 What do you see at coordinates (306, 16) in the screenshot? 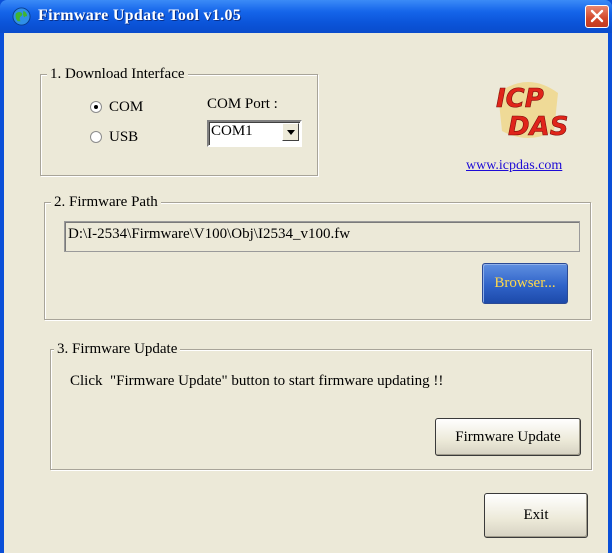
I see `title-bar: Firmware Update Tool v1.05` at bounding box center [306, 16].